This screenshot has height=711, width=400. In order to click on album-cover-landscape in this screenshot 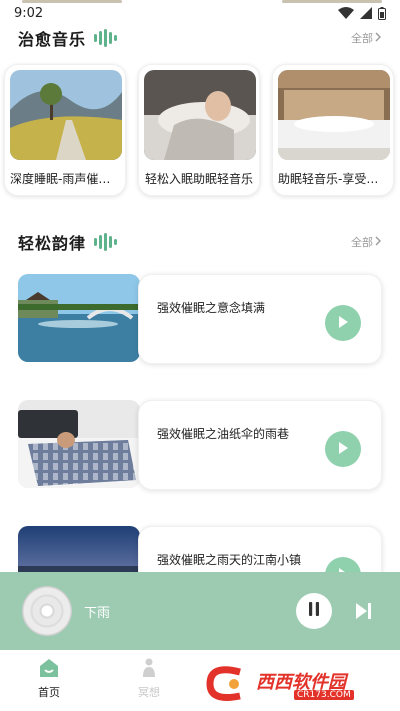, I will do `click(66, 115)`.